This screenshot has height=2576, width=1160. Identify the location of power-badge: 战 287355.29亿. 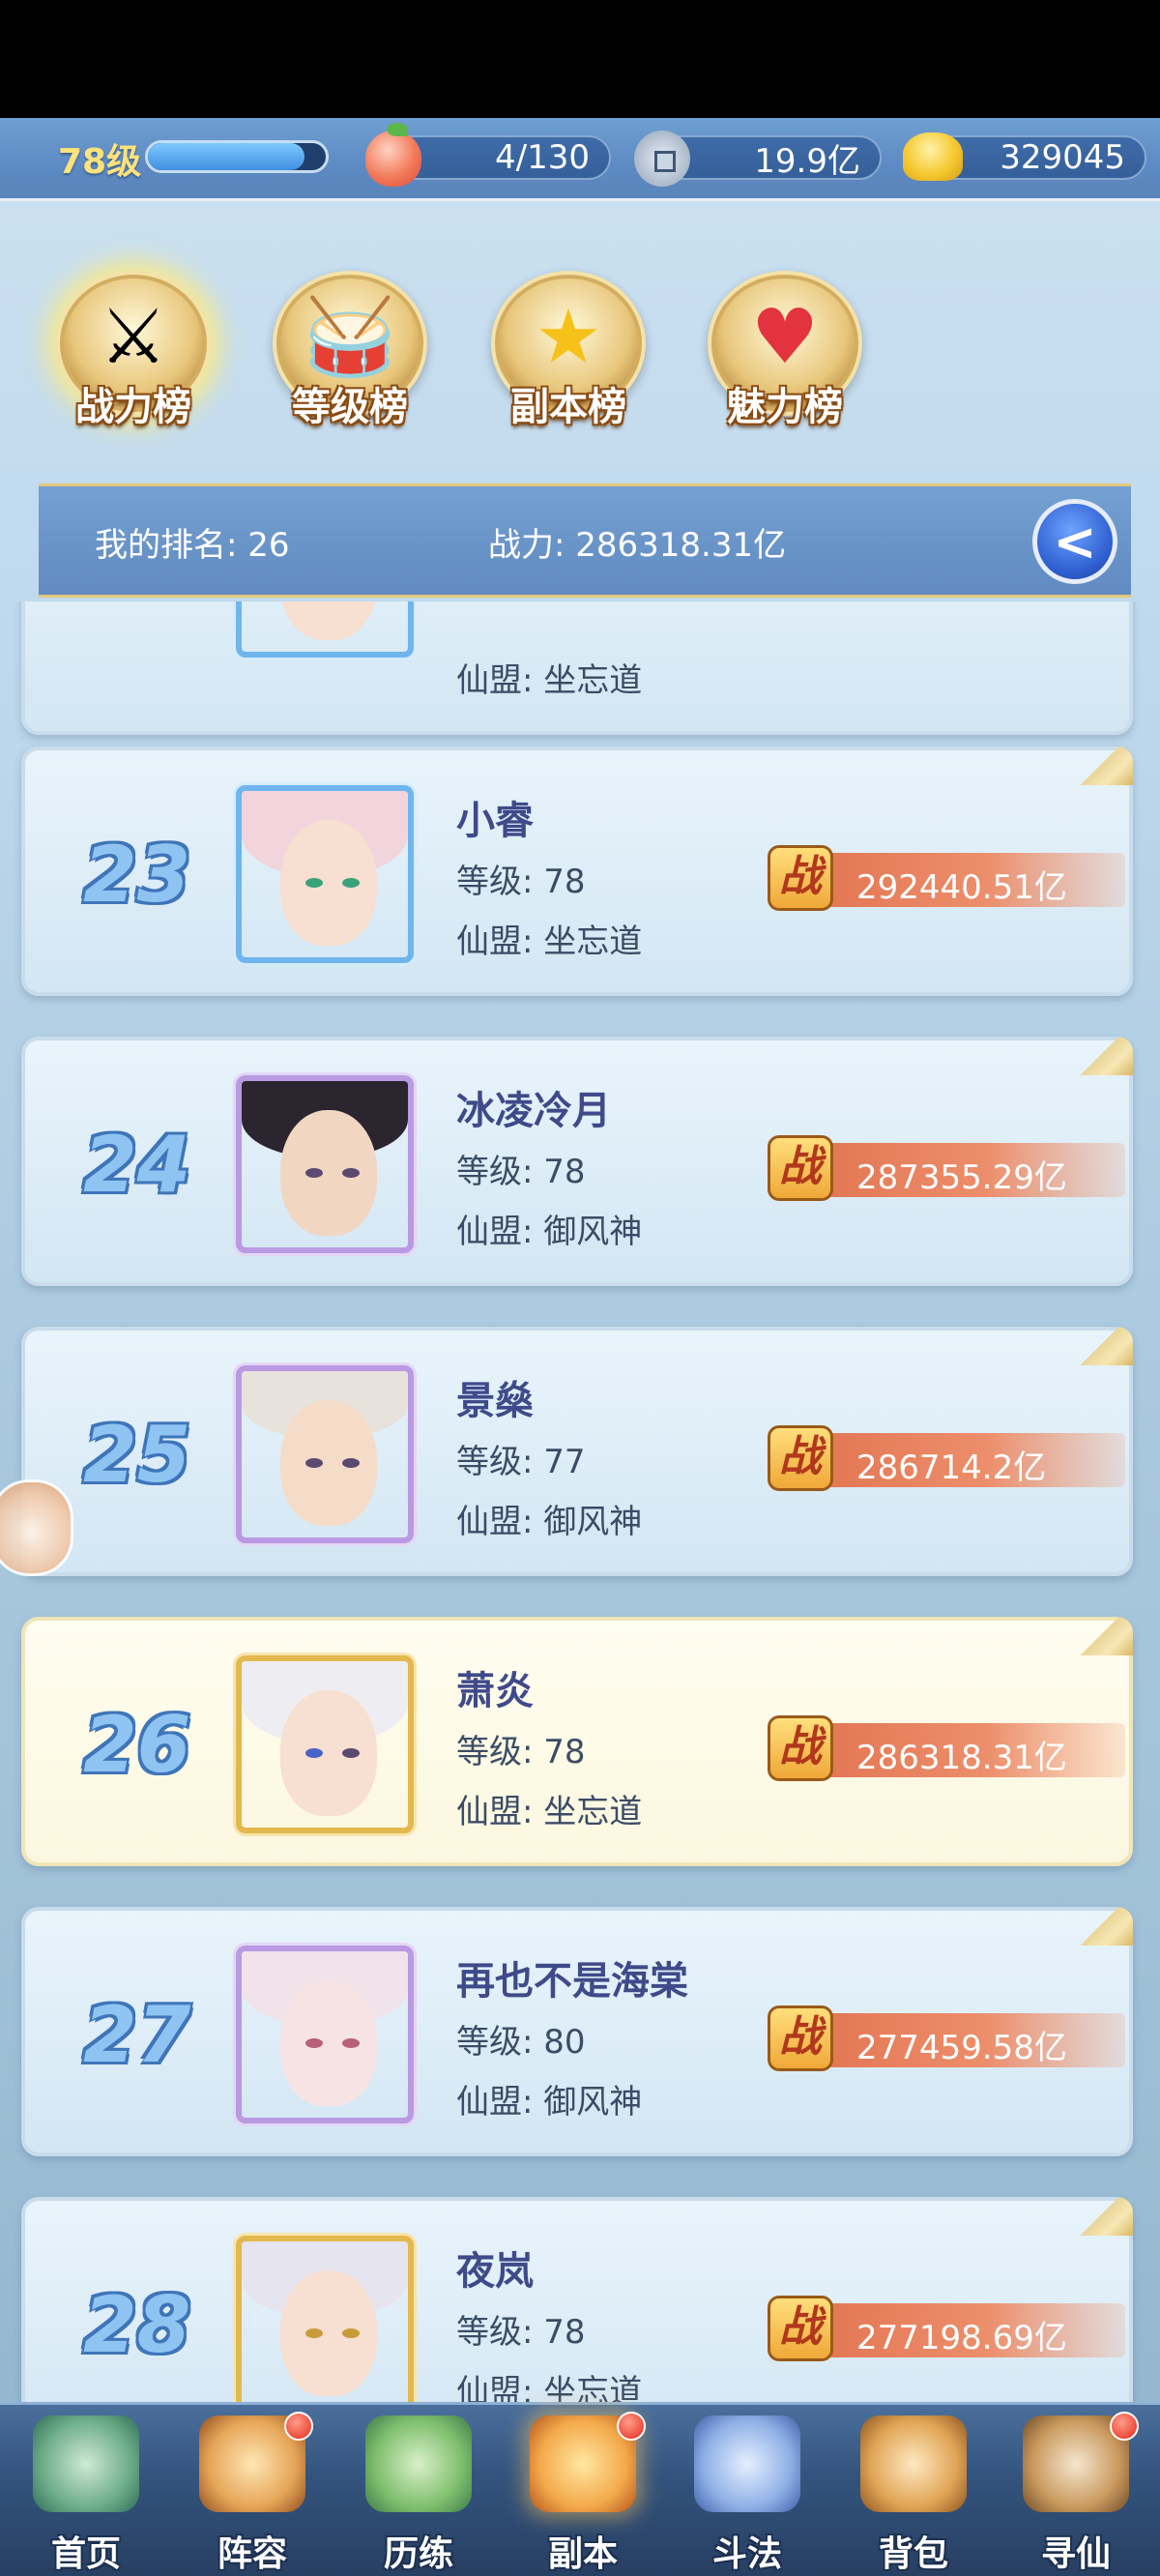
(946, 1168).